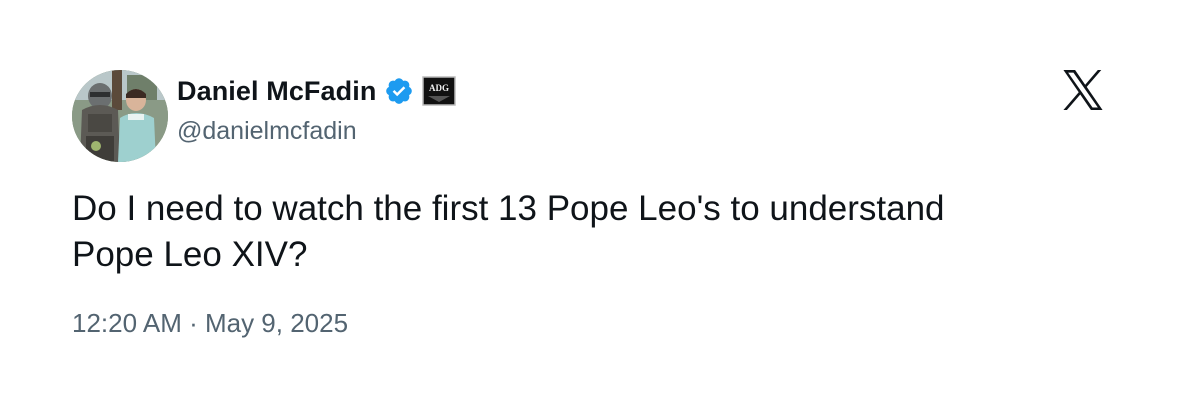 This screenshot has width=1180, height=408. I want to click on avatar, so click(120, 116).